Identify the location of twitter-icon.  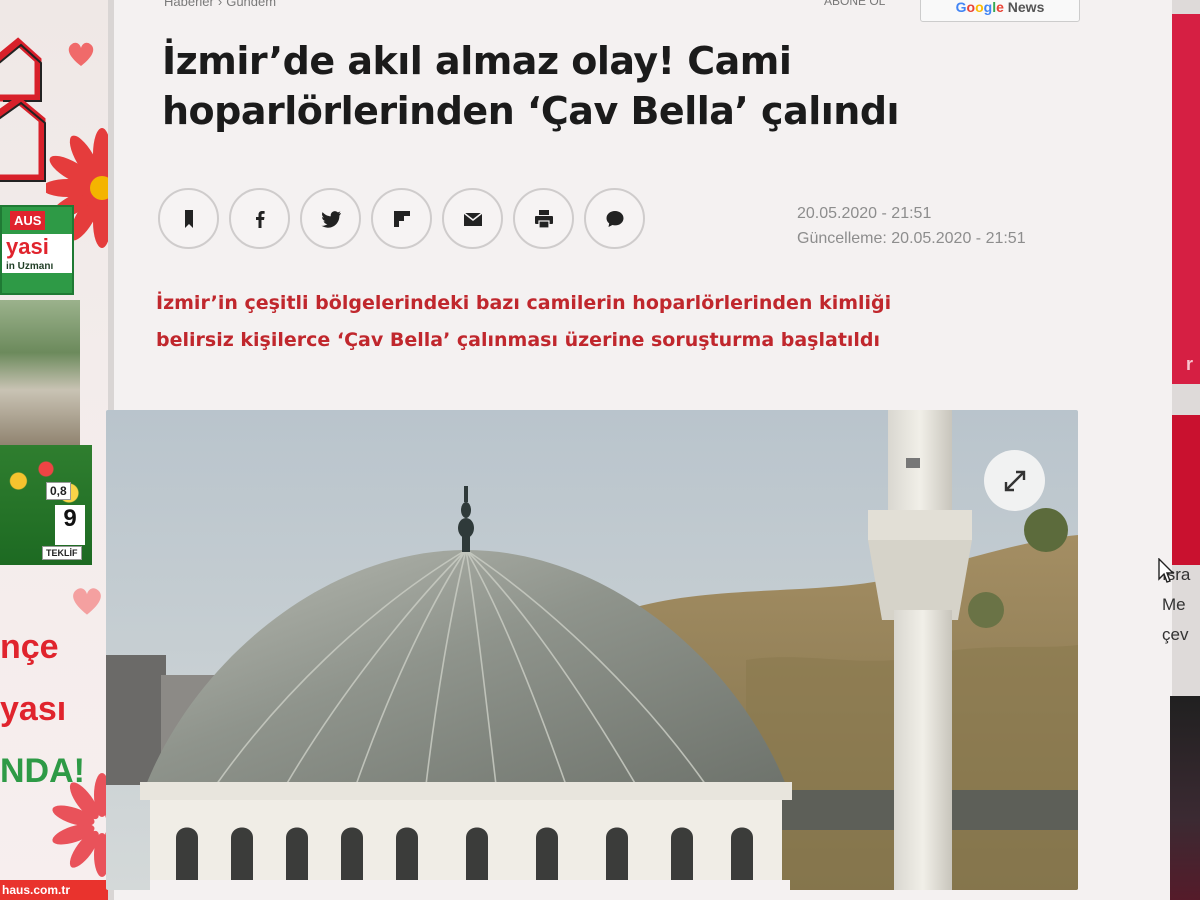
(331, 219).